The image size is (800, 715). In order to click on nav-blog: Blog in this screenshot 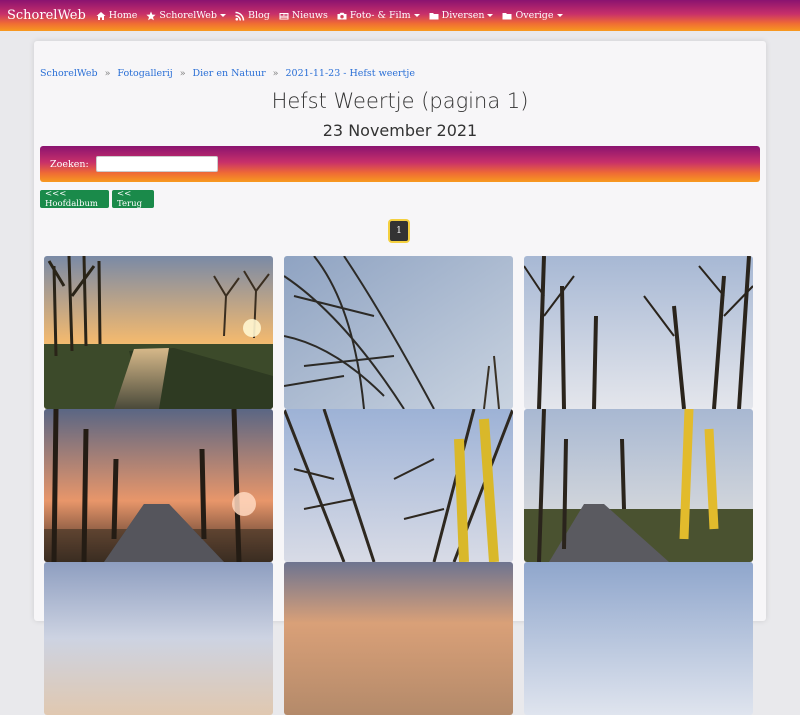, I will do `click(252, 15)`.